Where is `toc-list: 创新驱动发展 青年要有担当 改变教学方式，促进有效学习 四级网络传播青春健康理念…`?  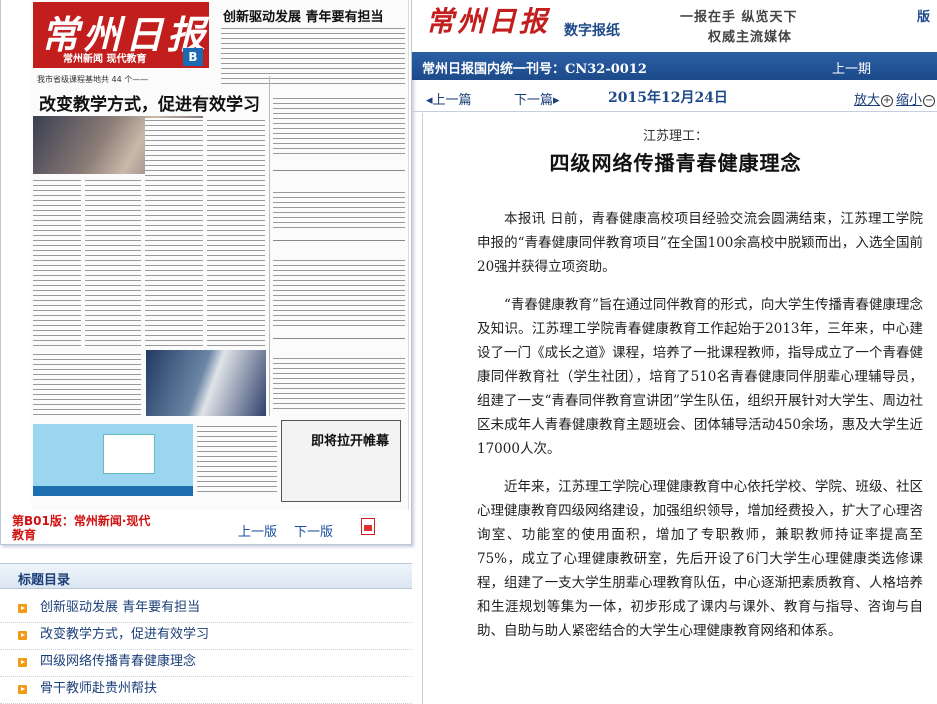
toc-list: 创新驱动发展 青年要有担当 改变教学方式，促进有效学习 四级网络传播青春健康理念… is located at coordinates (206, 650).